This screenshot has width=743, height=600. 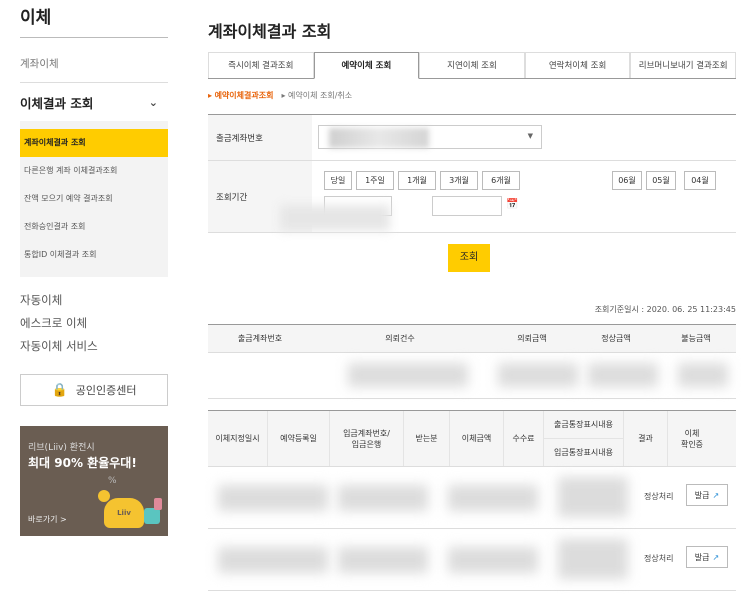 I want to click on sidebar-group-header: 이체결과 조회 ⌄, so click(x=94, y=102).